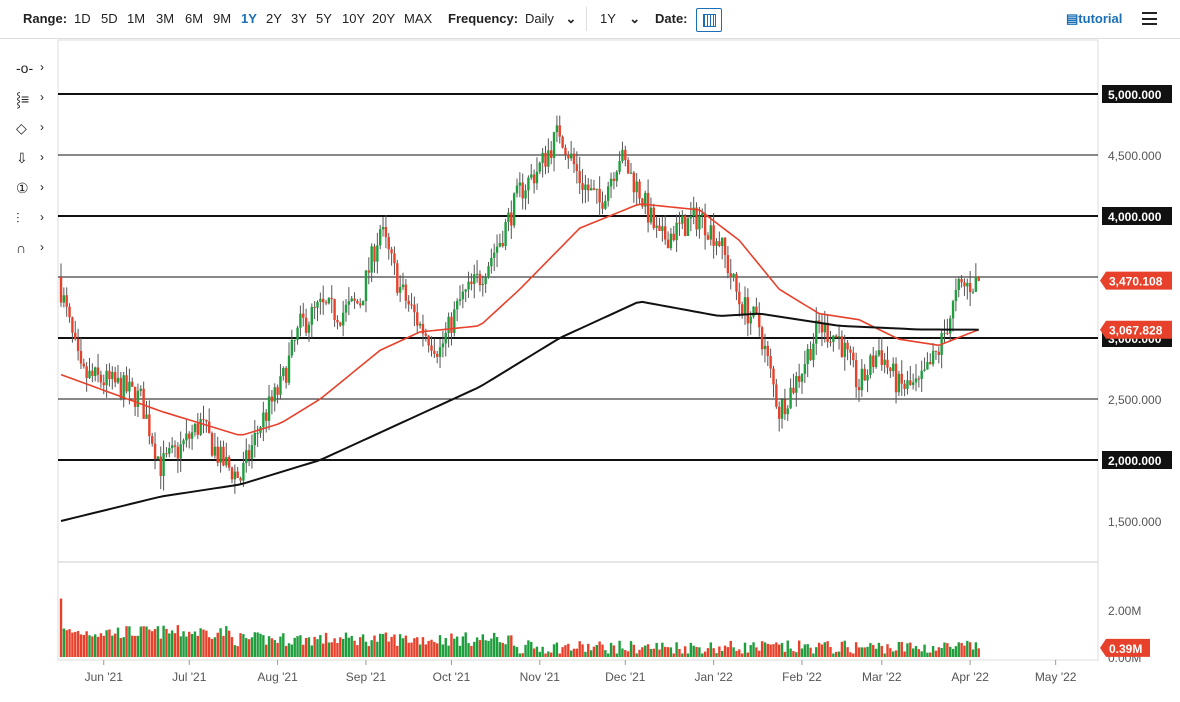 The width and height of the screenshot is (1180, 702). Describe the element at coordinates (802, 677) in the screenshot. I see `x-tick-label: Feb '22` at that location.